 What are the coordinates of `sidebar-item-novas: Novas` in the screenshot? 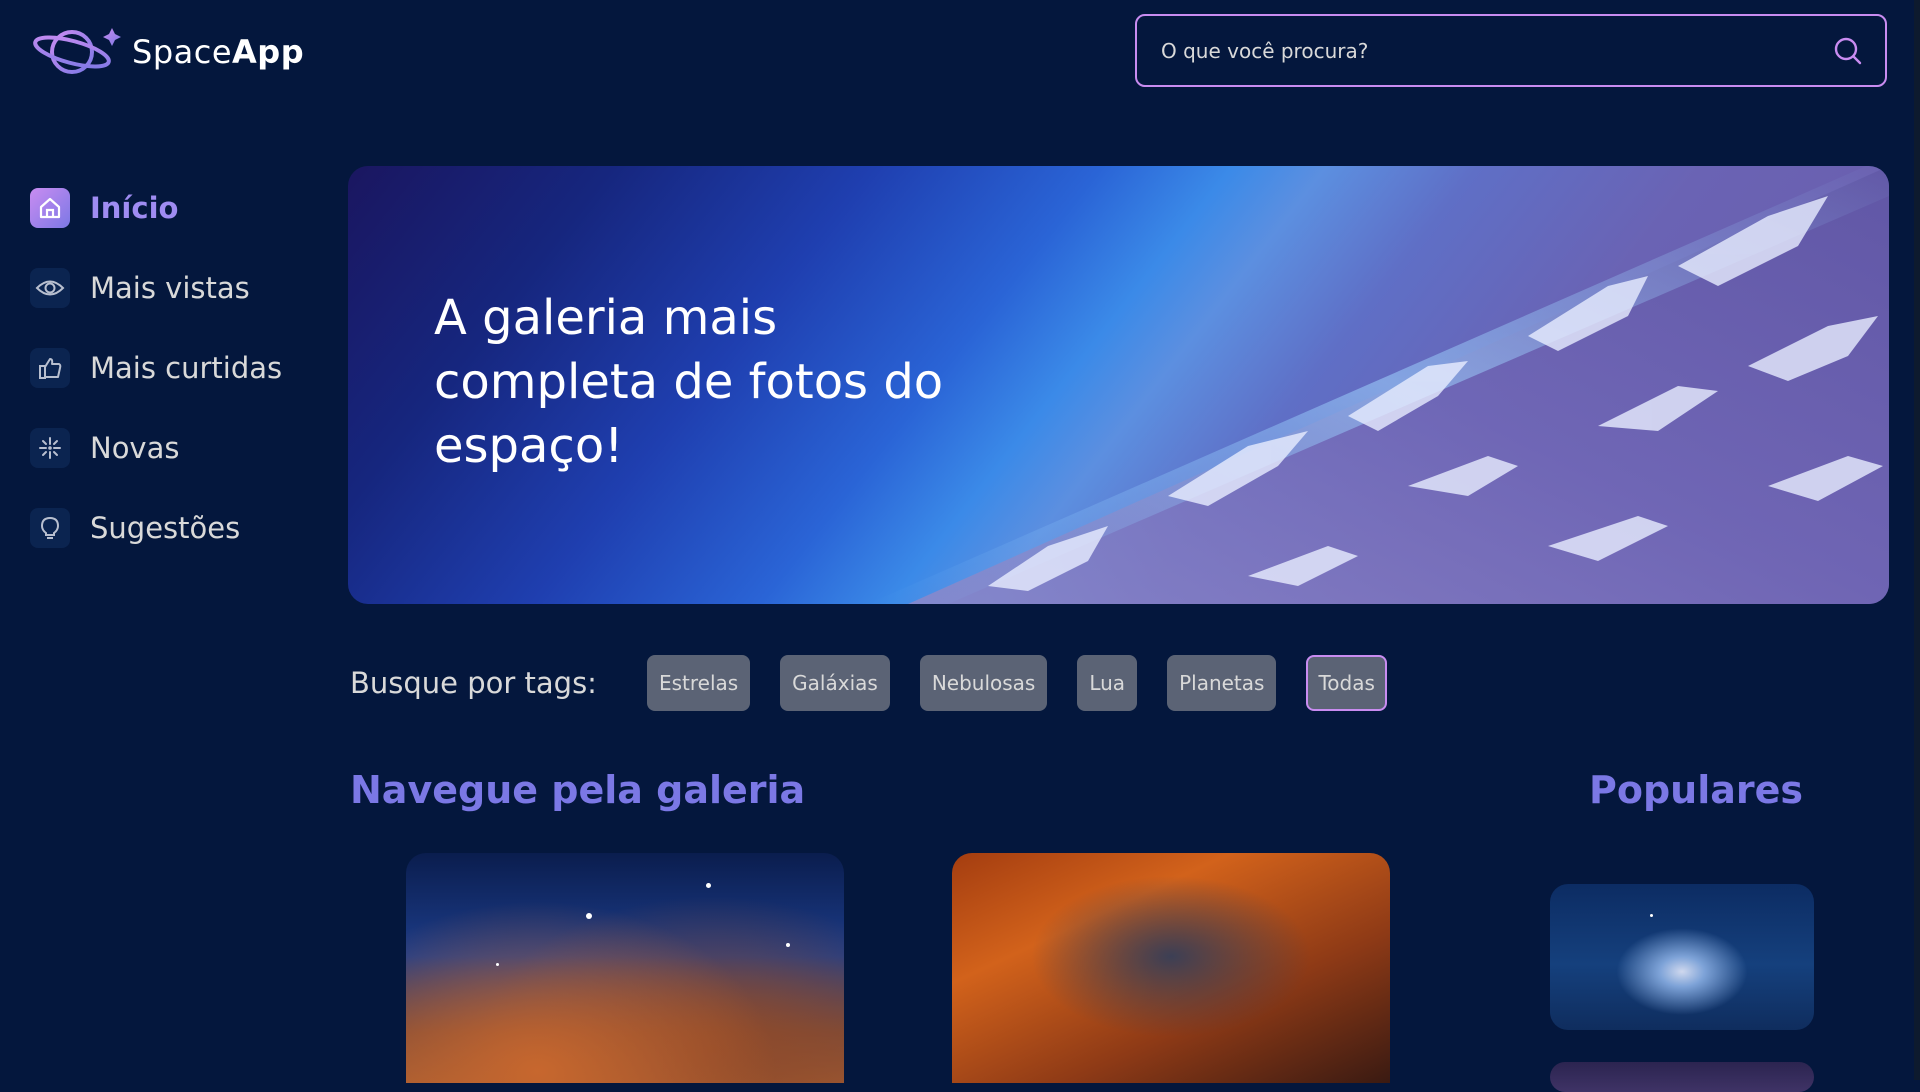 It's located at (170, 448).